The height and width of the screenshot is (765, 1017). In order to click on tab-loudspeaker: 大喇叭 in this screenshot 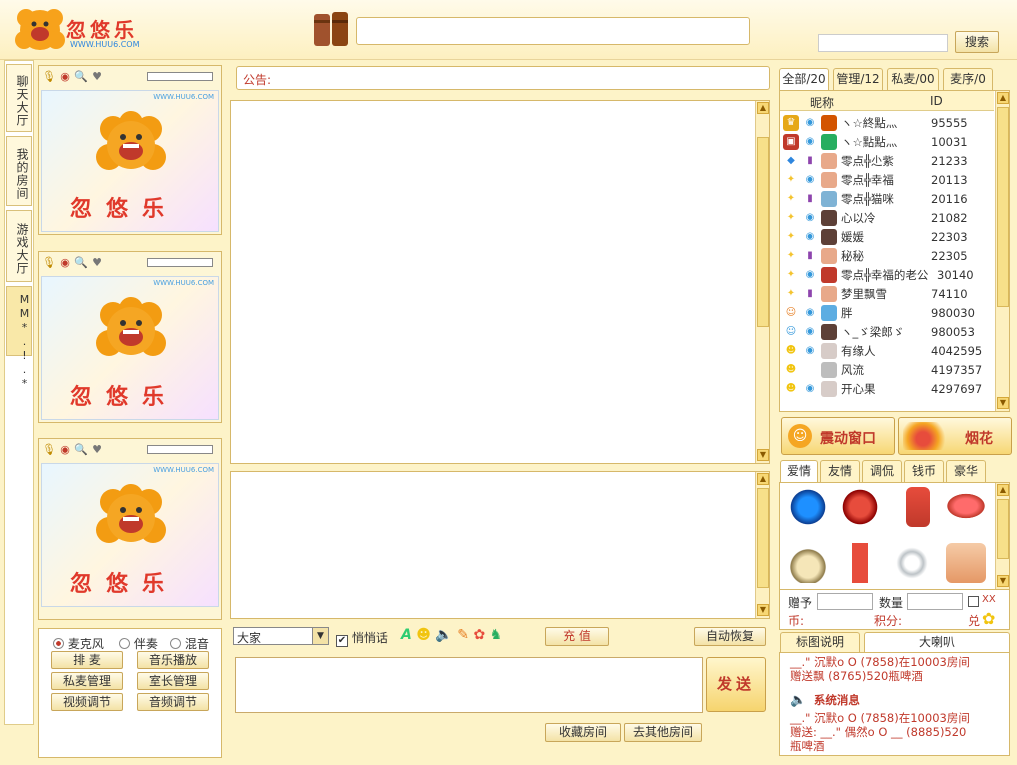, I will do `click(937, 642)`.